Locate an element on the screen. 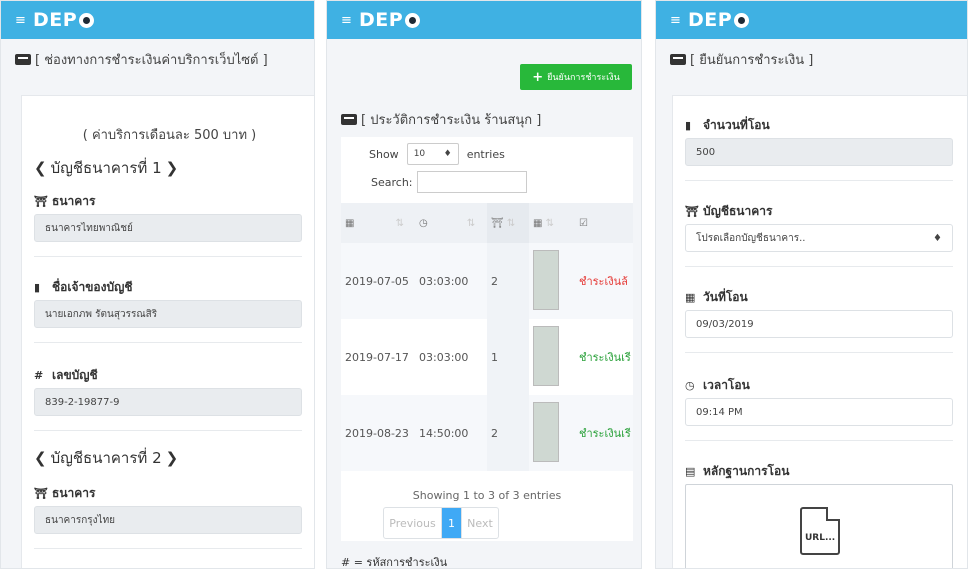  col-bank: ⛩ ⇅ is located at coordinates (508, 223).